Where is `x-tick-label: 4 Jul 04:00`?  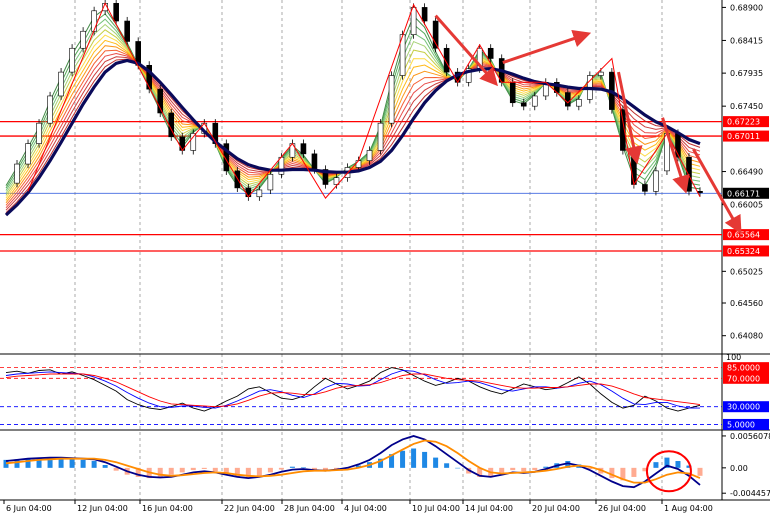
x-tick-label: 4 Jul 04:00 is located at coordinates (365, 508).